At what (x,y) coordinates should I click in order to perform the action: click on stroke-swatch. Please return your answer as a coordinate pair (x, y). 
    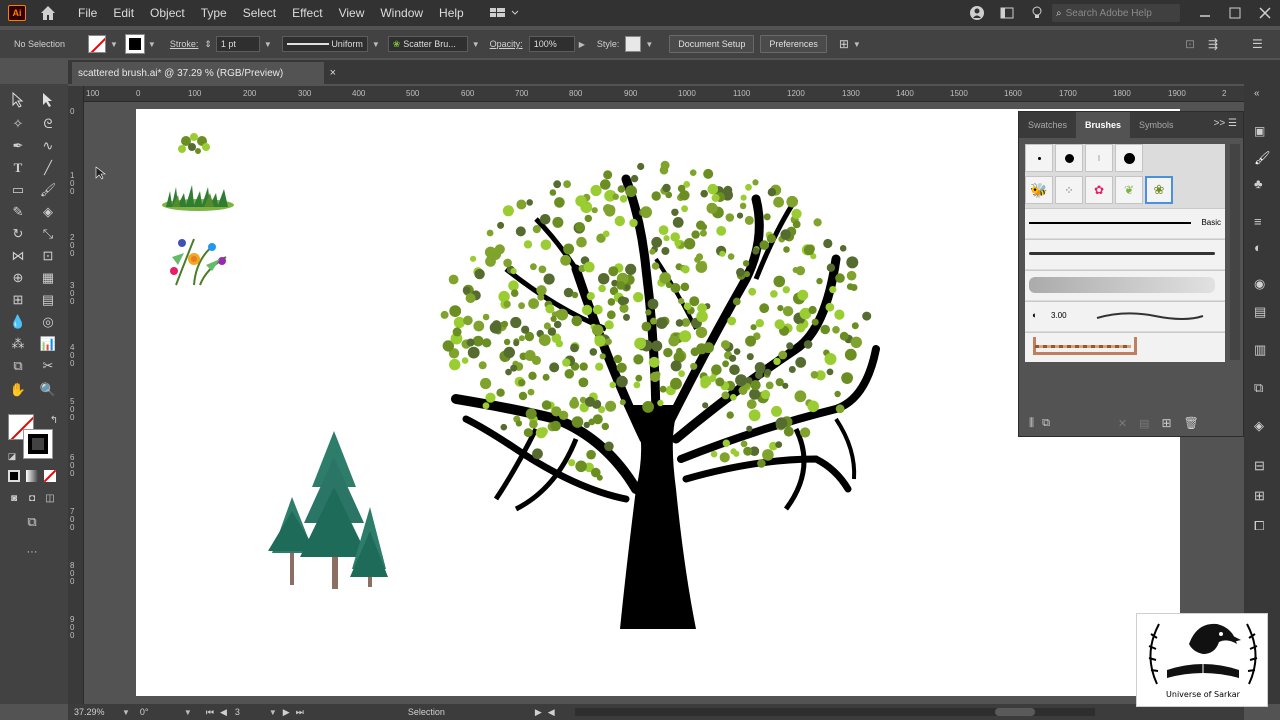
    Looking at the image, I should click on (134, 44).